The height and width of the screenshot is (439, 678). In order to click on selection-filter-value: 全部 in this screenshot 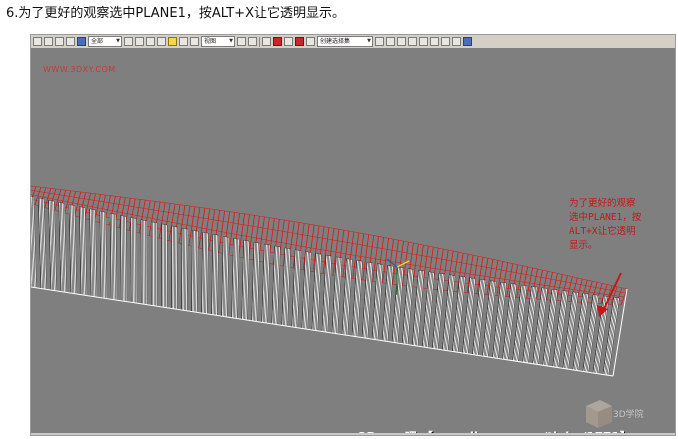, I will do `click(97, 41)`.